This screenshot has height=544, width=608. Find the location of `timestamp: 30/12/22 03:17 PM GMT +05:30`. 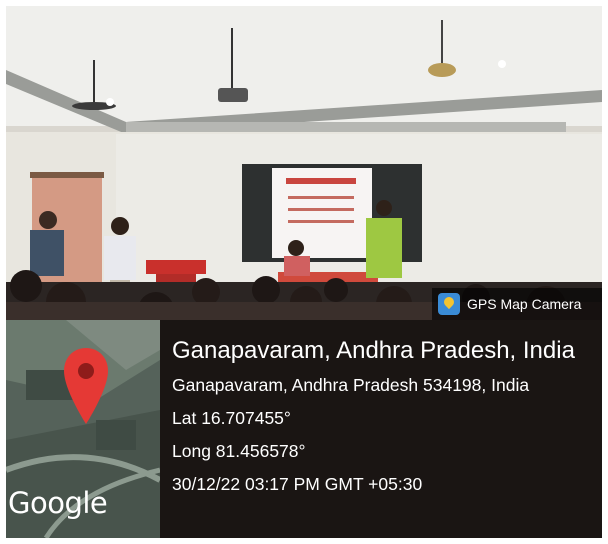

timestamp: 30/12/22 03:17 PM GMT +05:30 is located at coordinates (297, 484).